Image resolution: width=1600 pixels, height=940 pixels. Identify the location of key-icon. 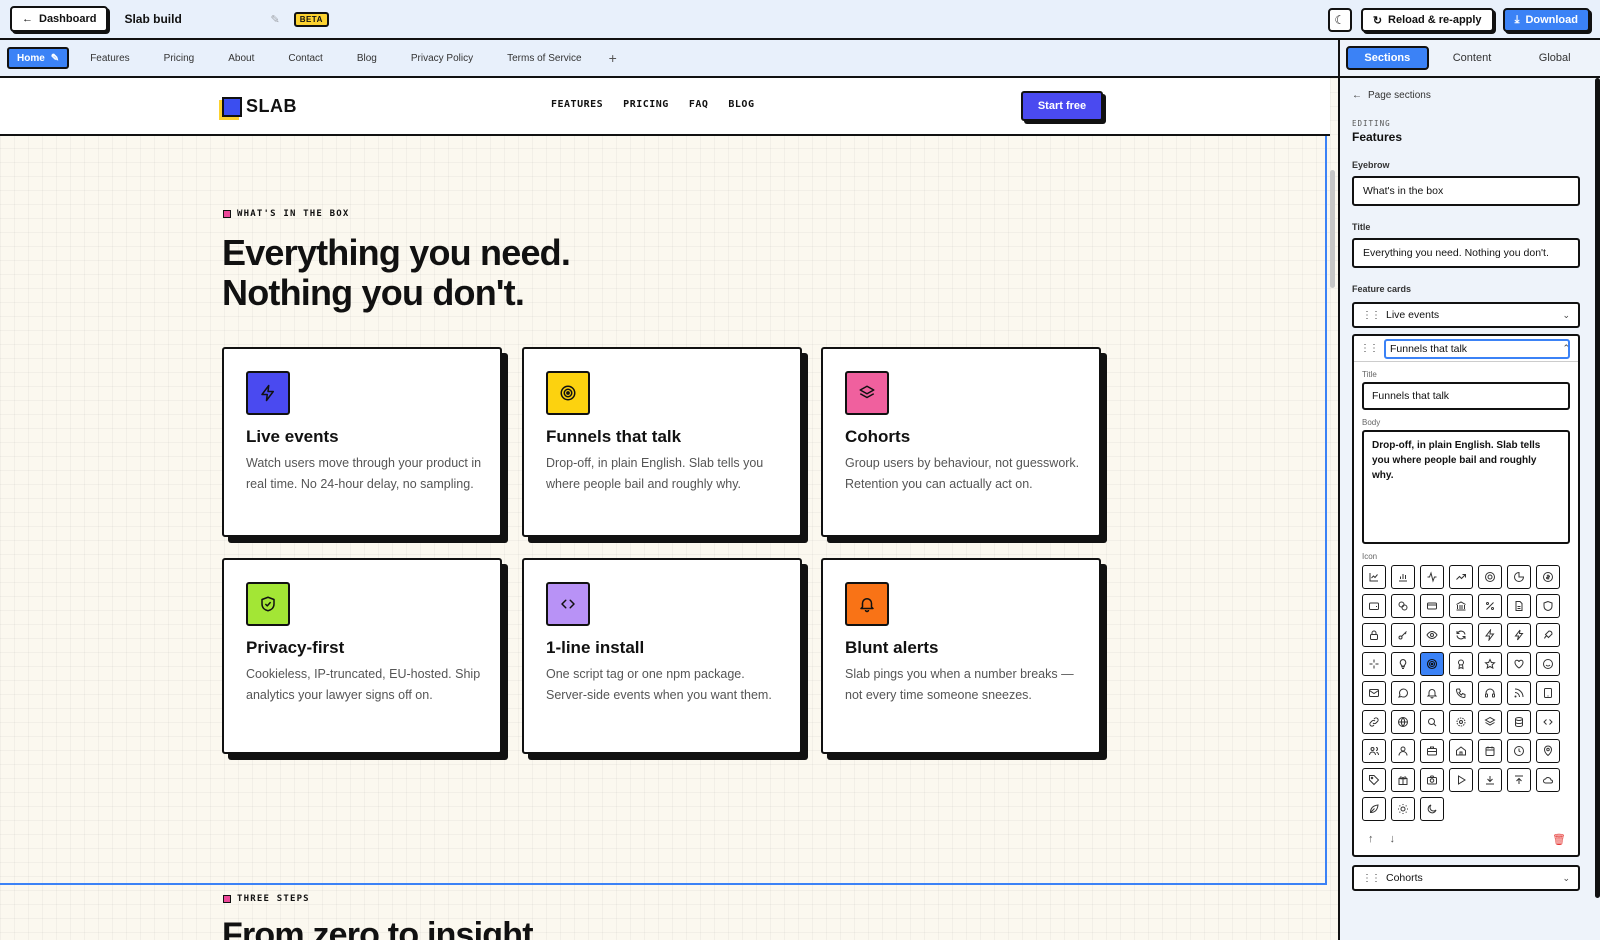
(1403, 635).